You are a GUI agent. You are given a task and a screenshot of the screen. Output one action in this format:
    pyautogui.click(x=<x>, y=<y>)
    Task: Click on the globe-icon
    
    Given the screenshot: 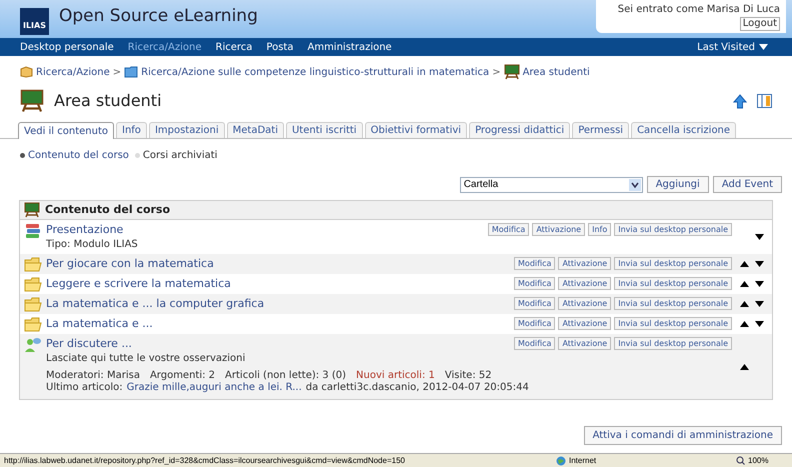 What is the action you would take?
    pyautogui.click(x=561, y=461)
    